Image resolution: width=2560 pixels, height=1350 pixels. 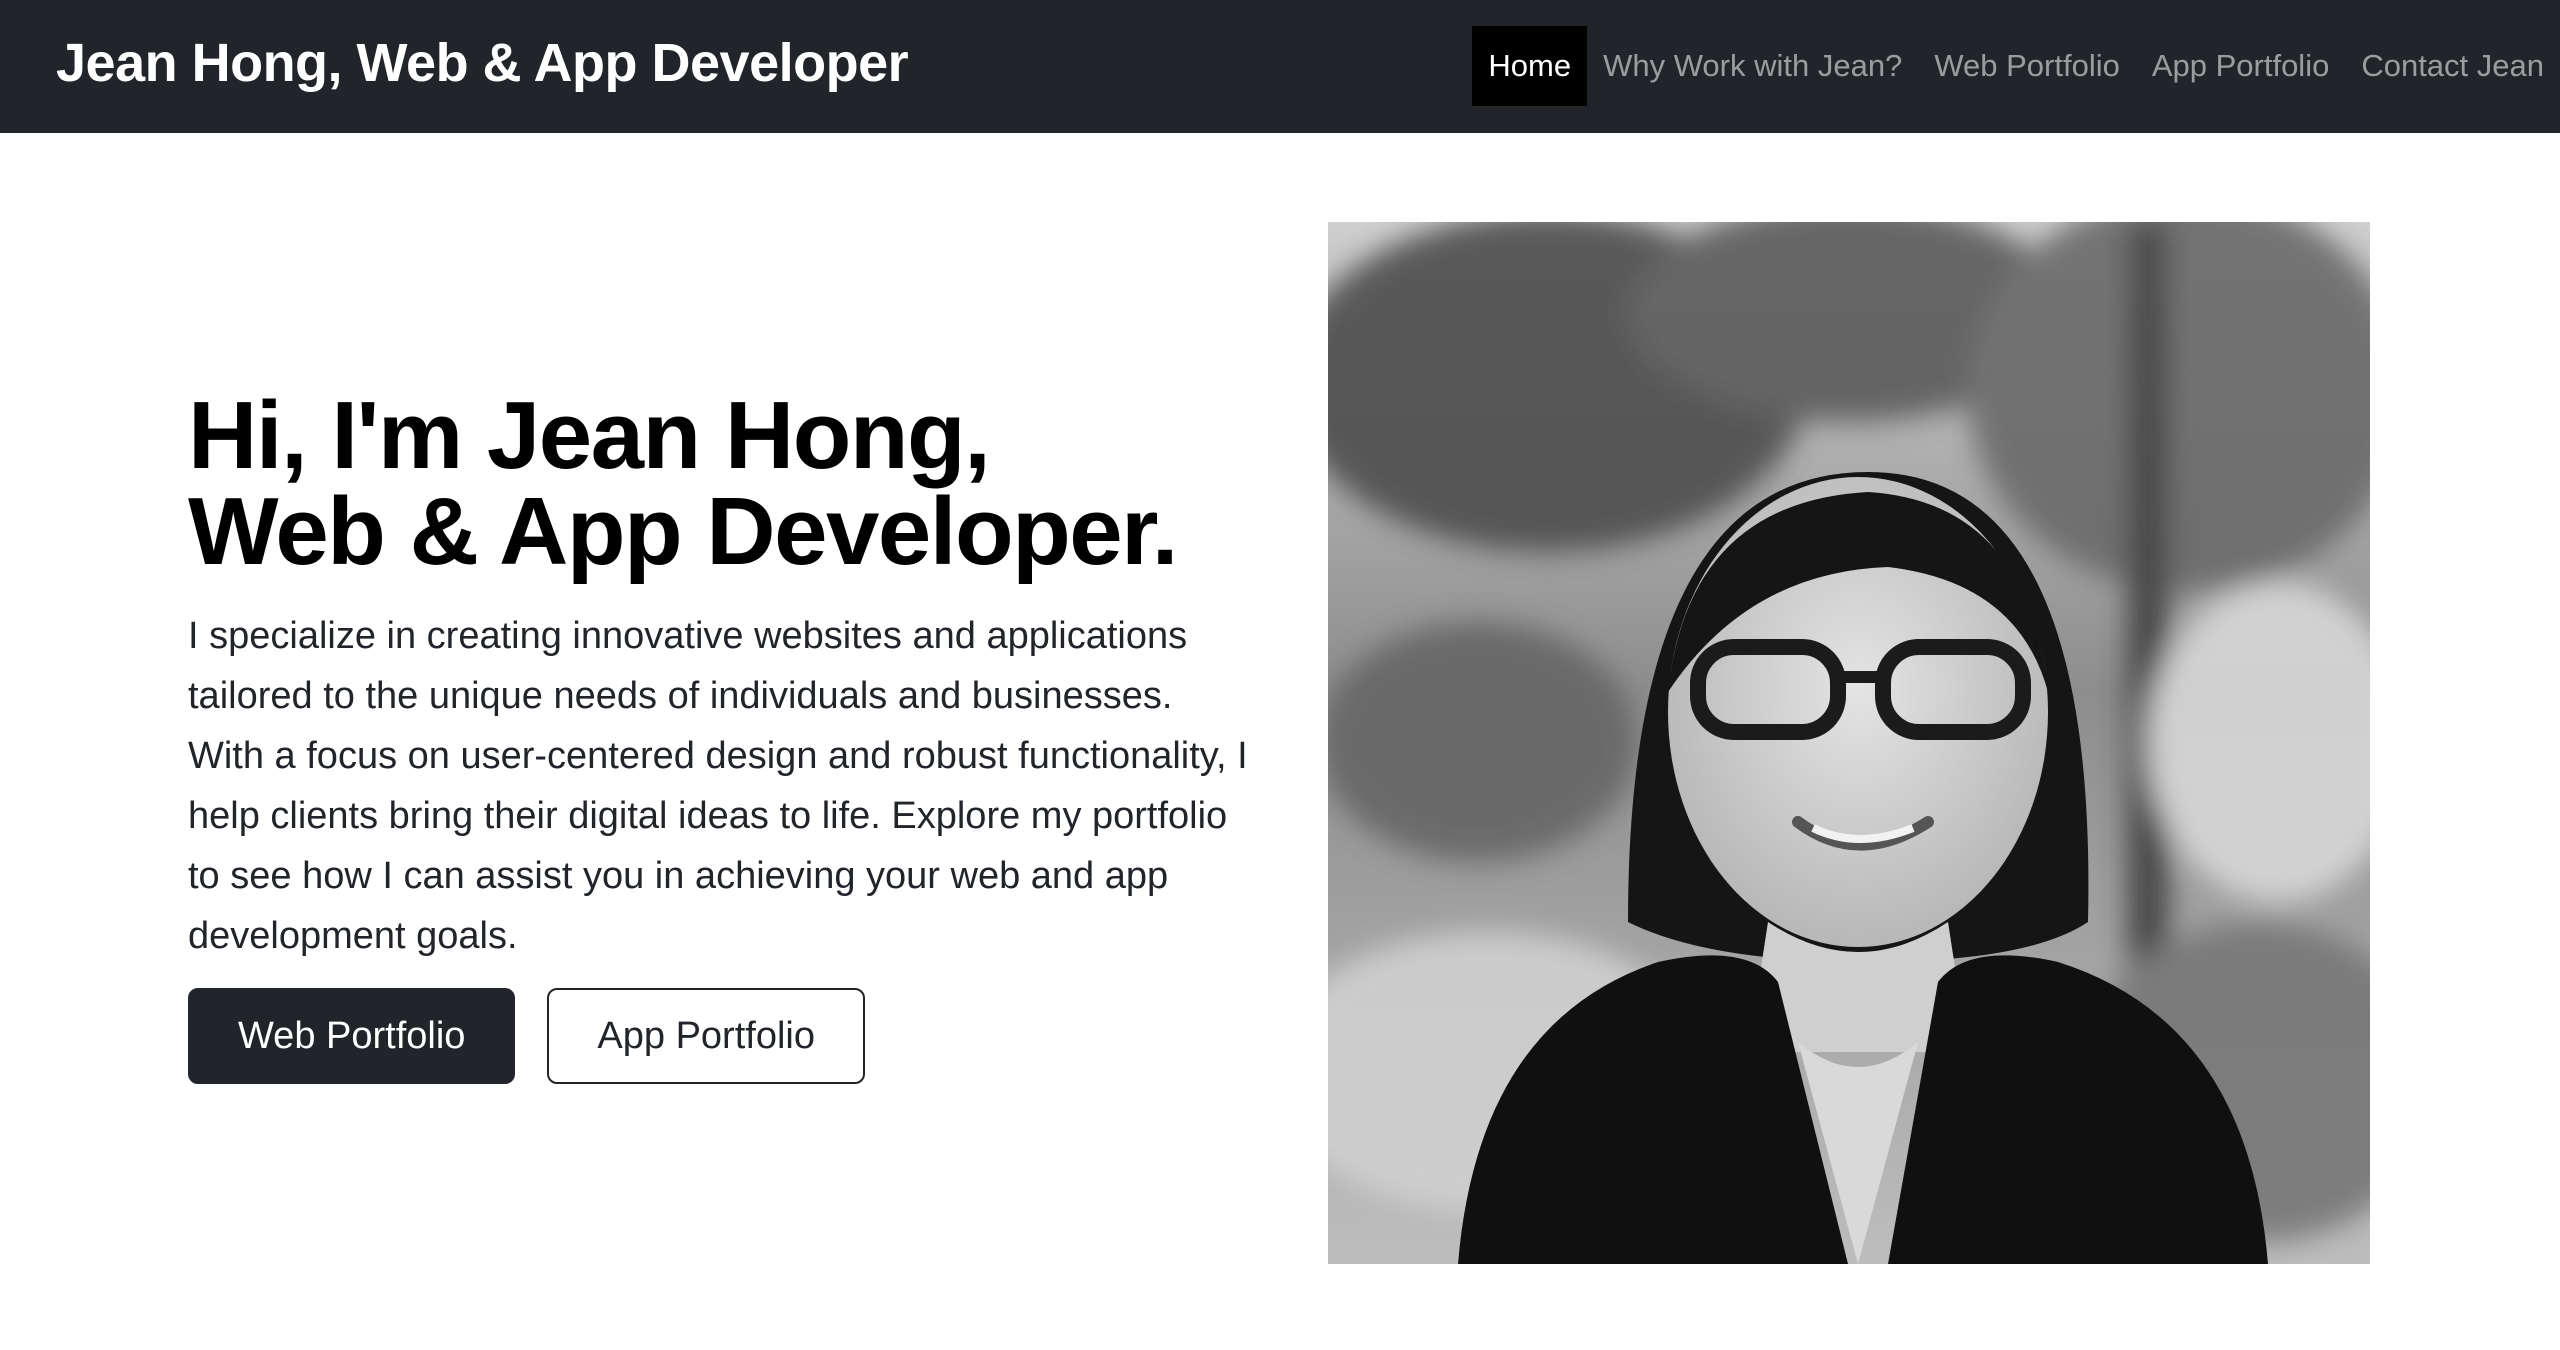 What do you see at coordinates (683, 531) in the screenshot?
I see `hero-title-line-2: Web & App Developer.` at bounding box center [683, 531].